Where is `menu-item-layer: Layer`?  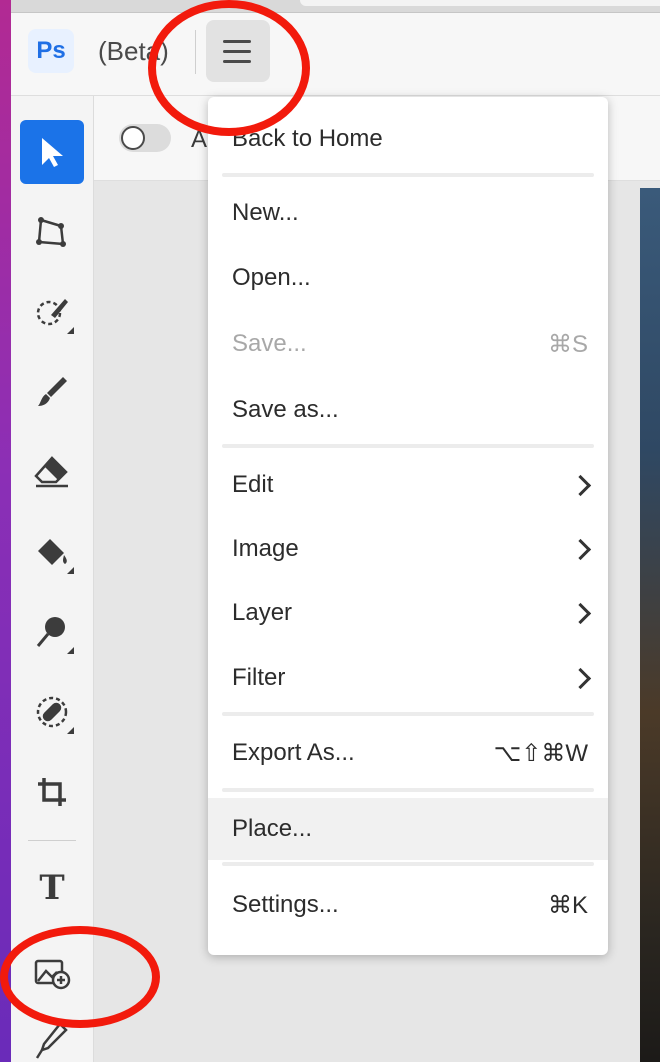 menu-item-layer: Layer is located at coordinates (408, 613).